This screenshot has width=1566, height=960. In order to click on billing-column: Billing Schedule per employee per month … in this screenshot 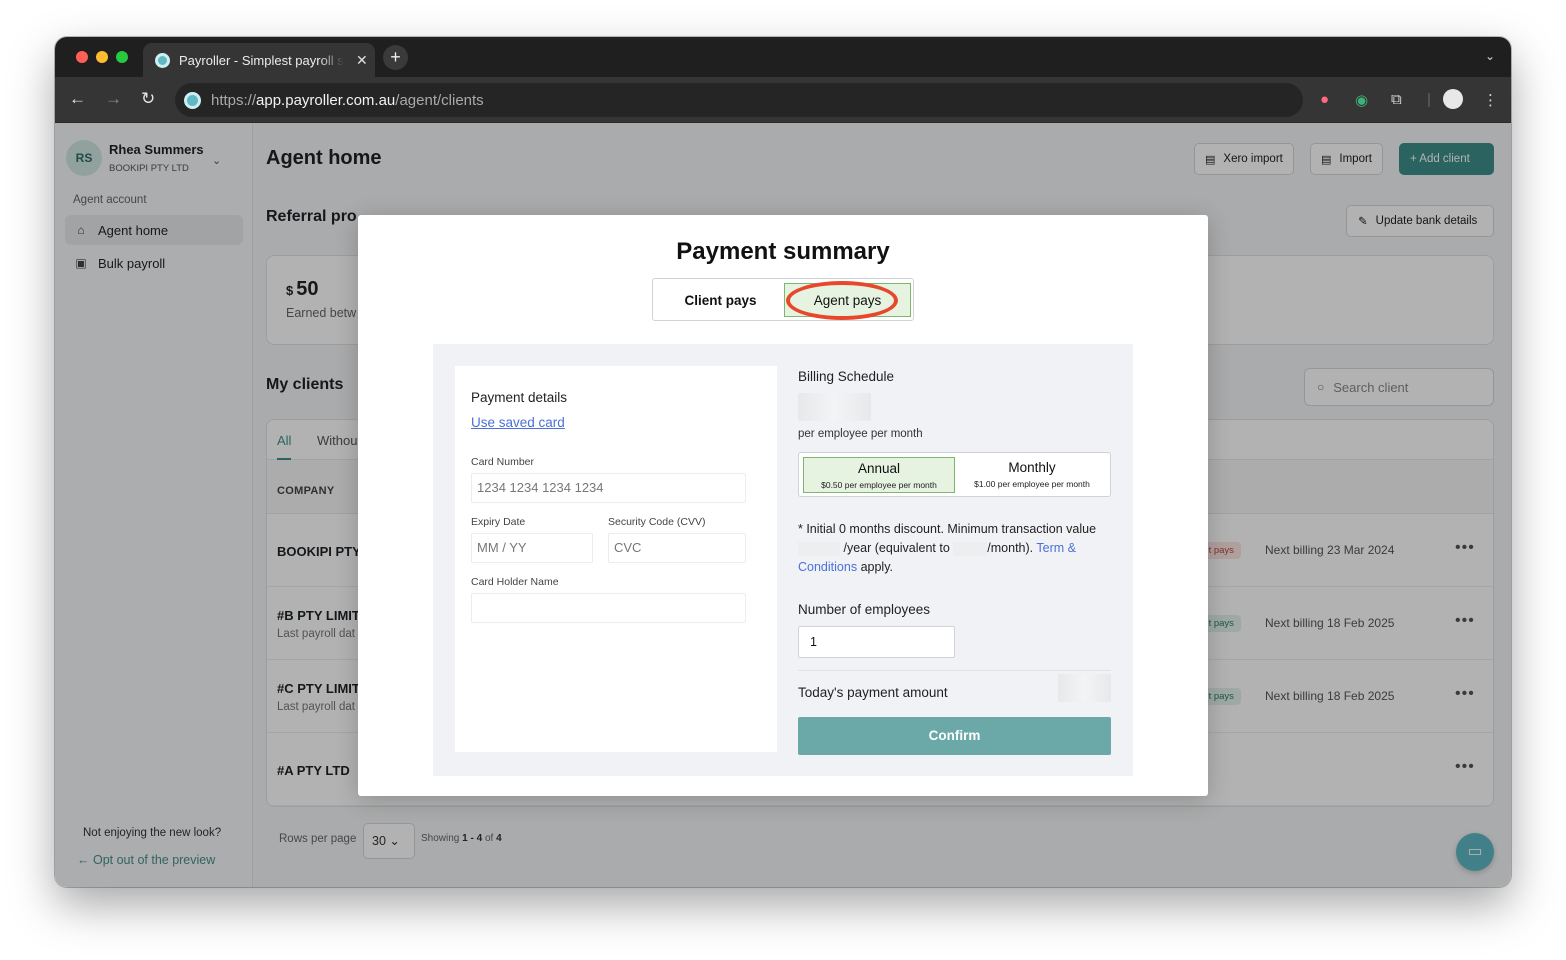, I will do `click(955, 560)`.